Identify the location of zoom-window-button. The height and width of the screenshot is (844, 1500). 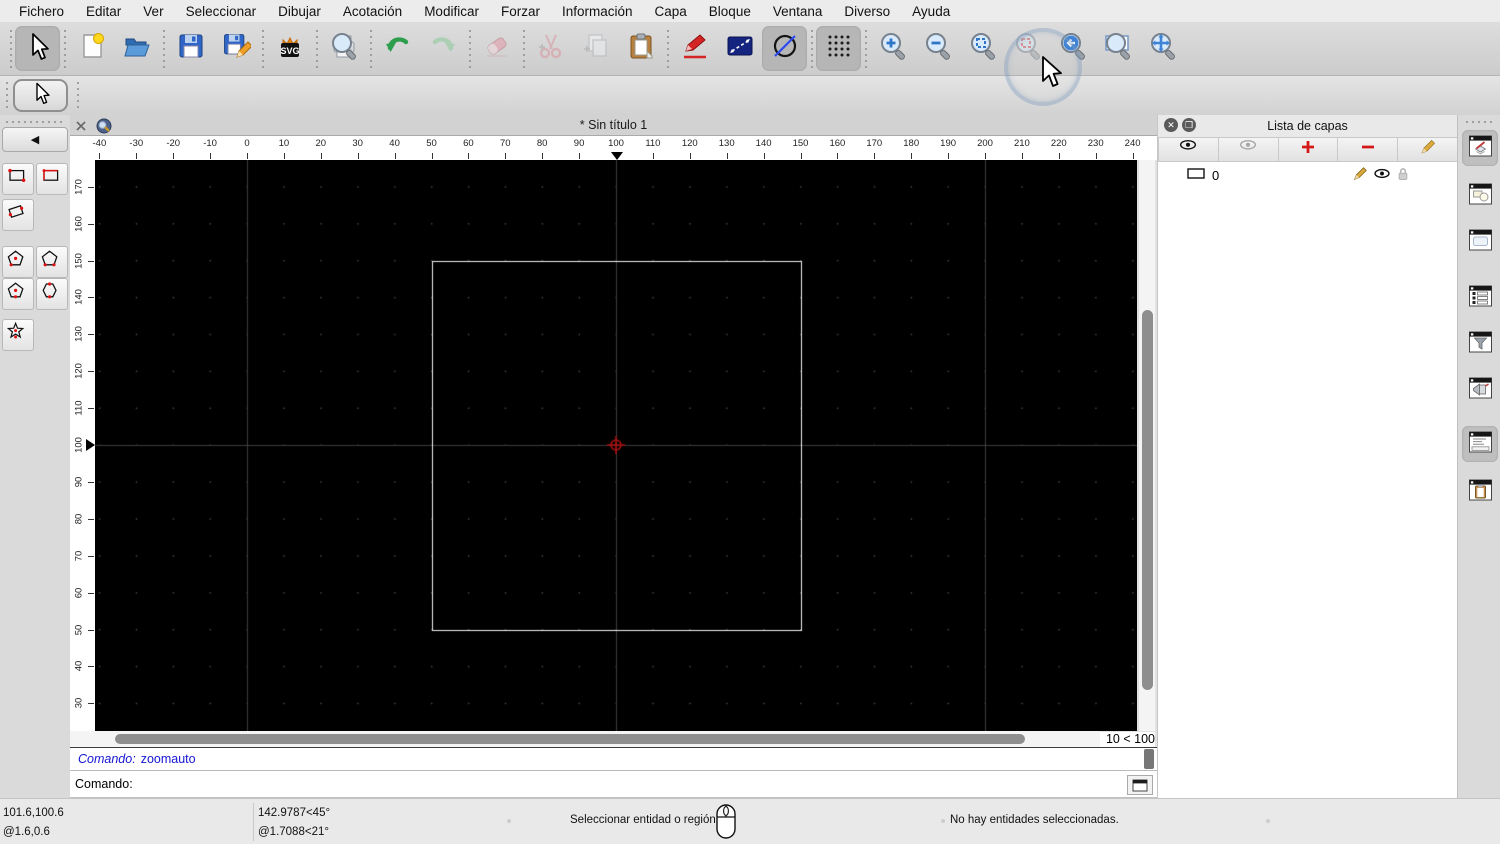
(1117, 48).